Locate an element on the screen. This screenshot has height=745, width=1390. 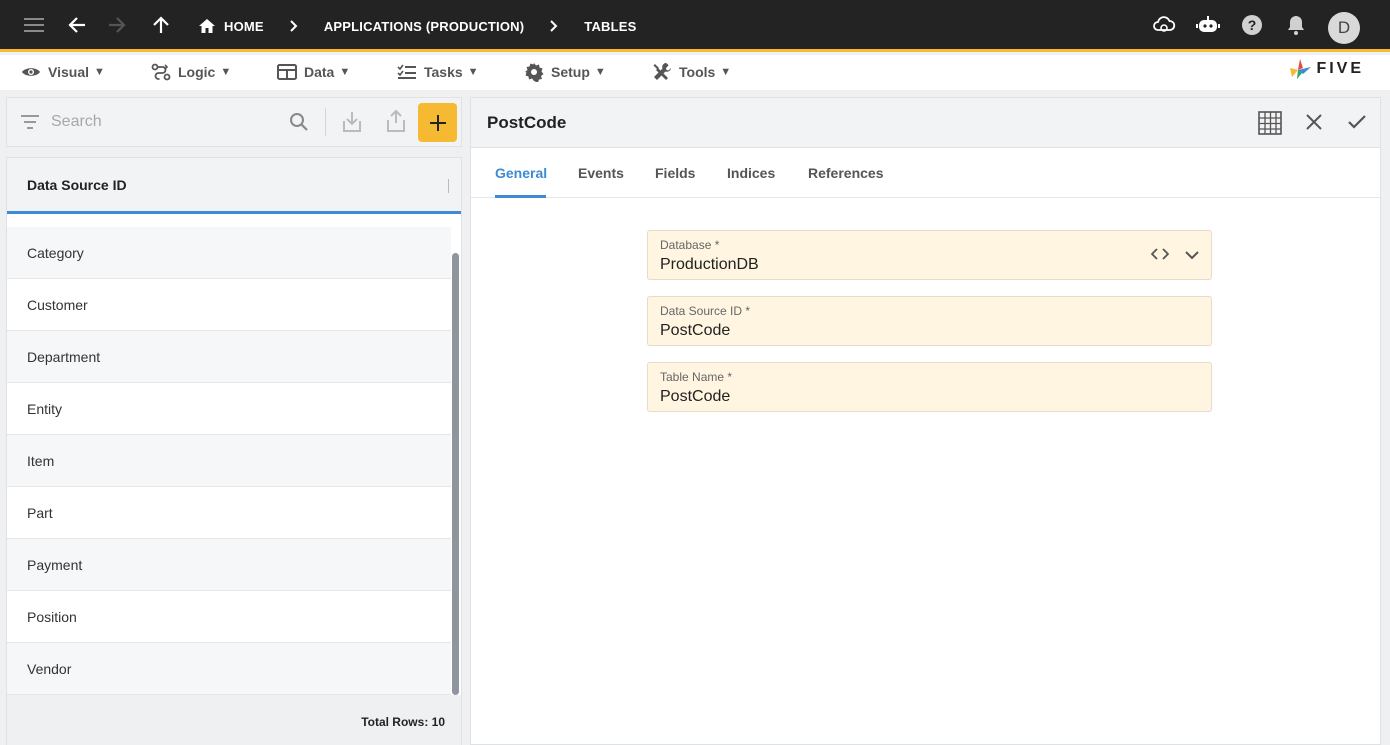
gear-icon is located at coordinates (534, 72).